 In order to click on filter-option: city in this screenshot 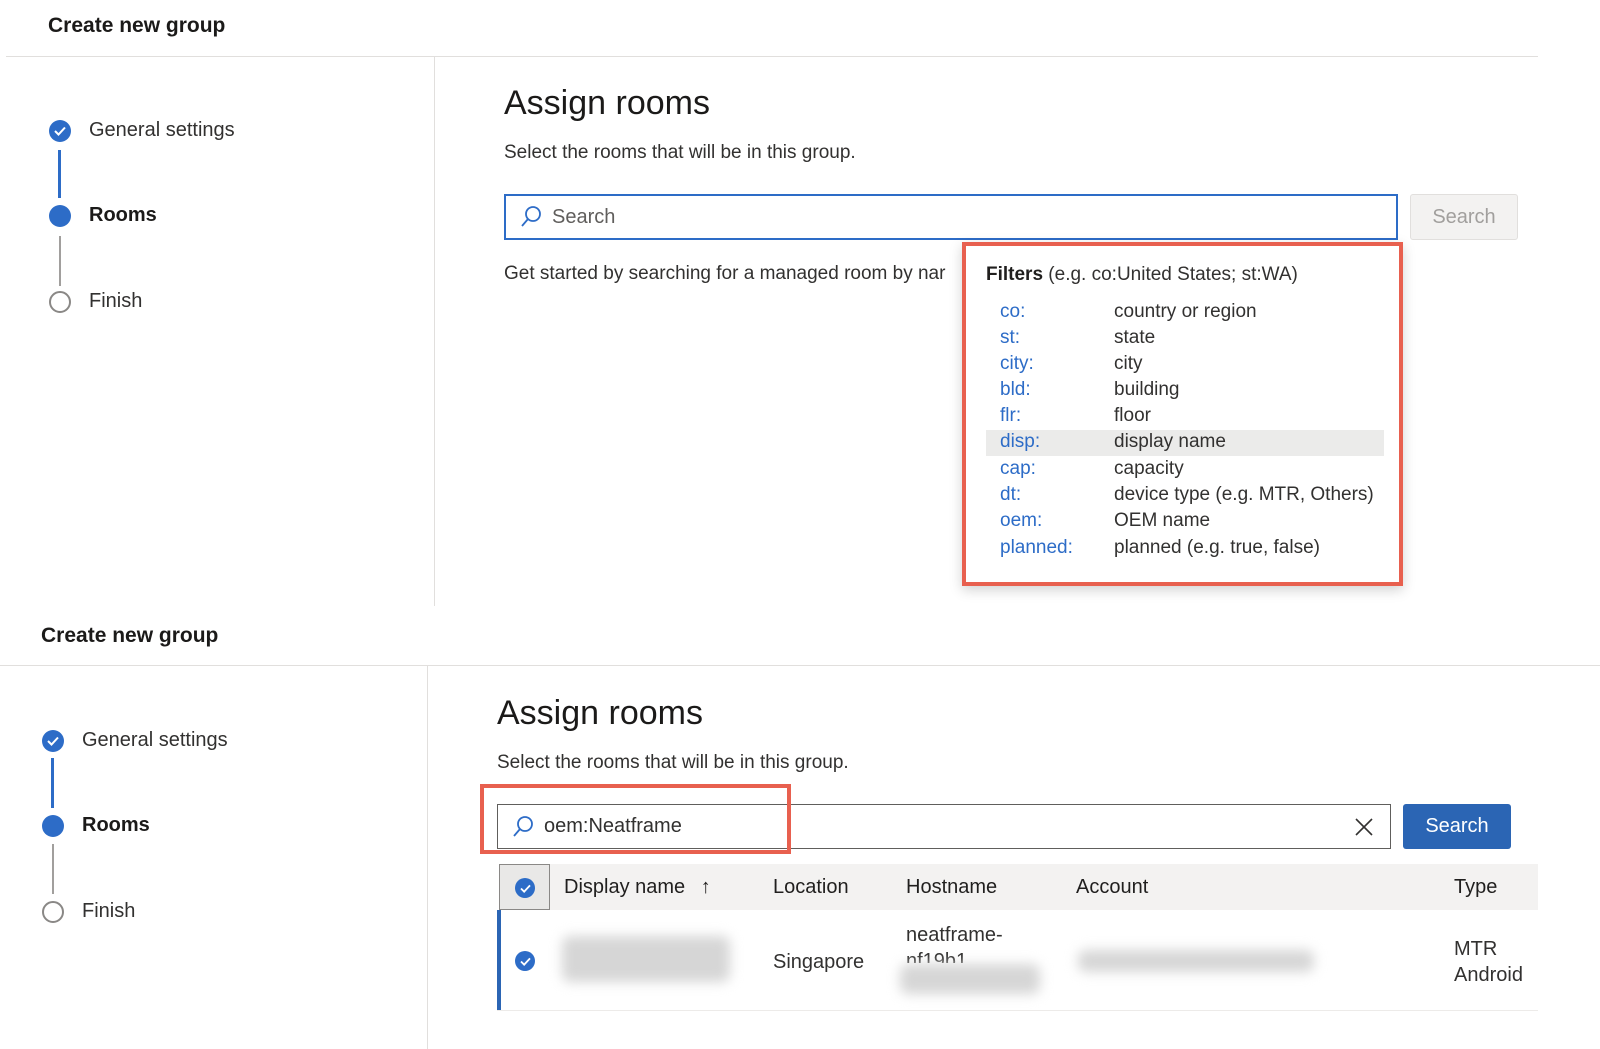, I will do `click(1185, 365)`.